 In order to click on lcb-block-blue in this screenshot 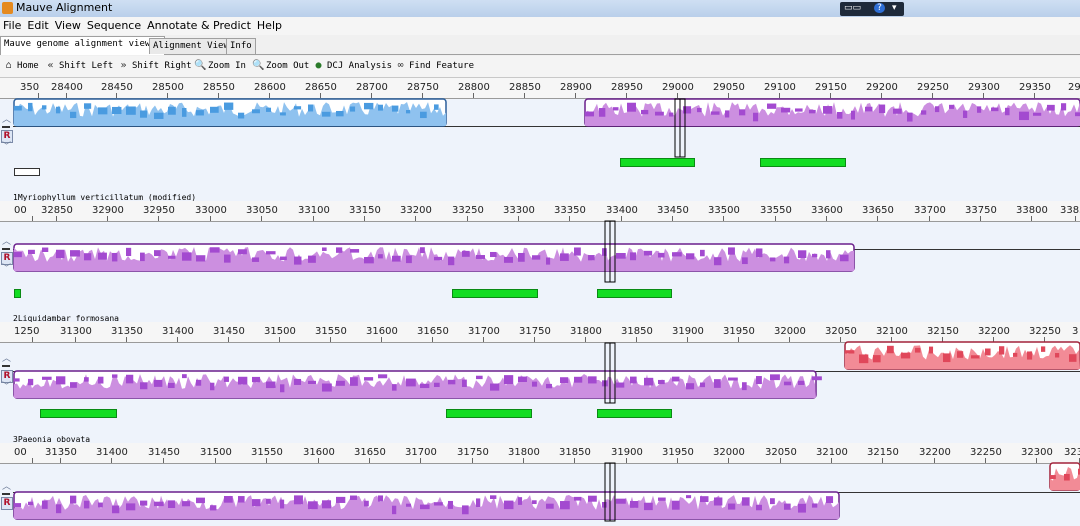, I will do `click(230, 112)`.